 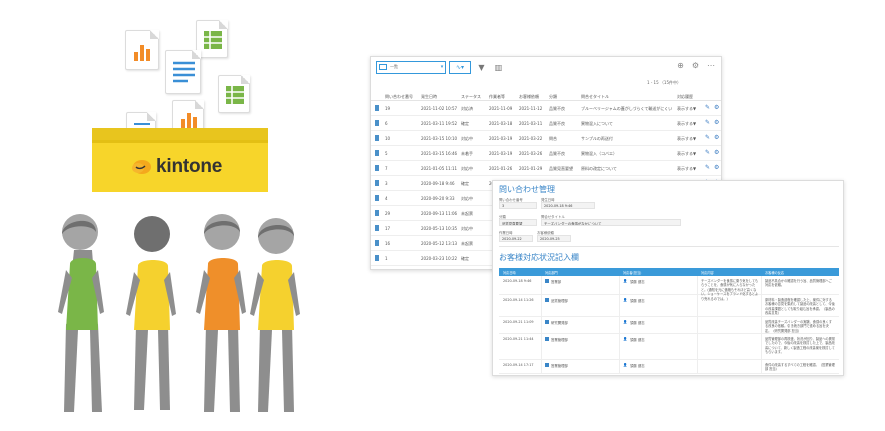 What do you see at coordinates (599, 153) in the screenshot?
I see `table-cell: 異物混入（コバエ）` at bounding box center [599, 153].